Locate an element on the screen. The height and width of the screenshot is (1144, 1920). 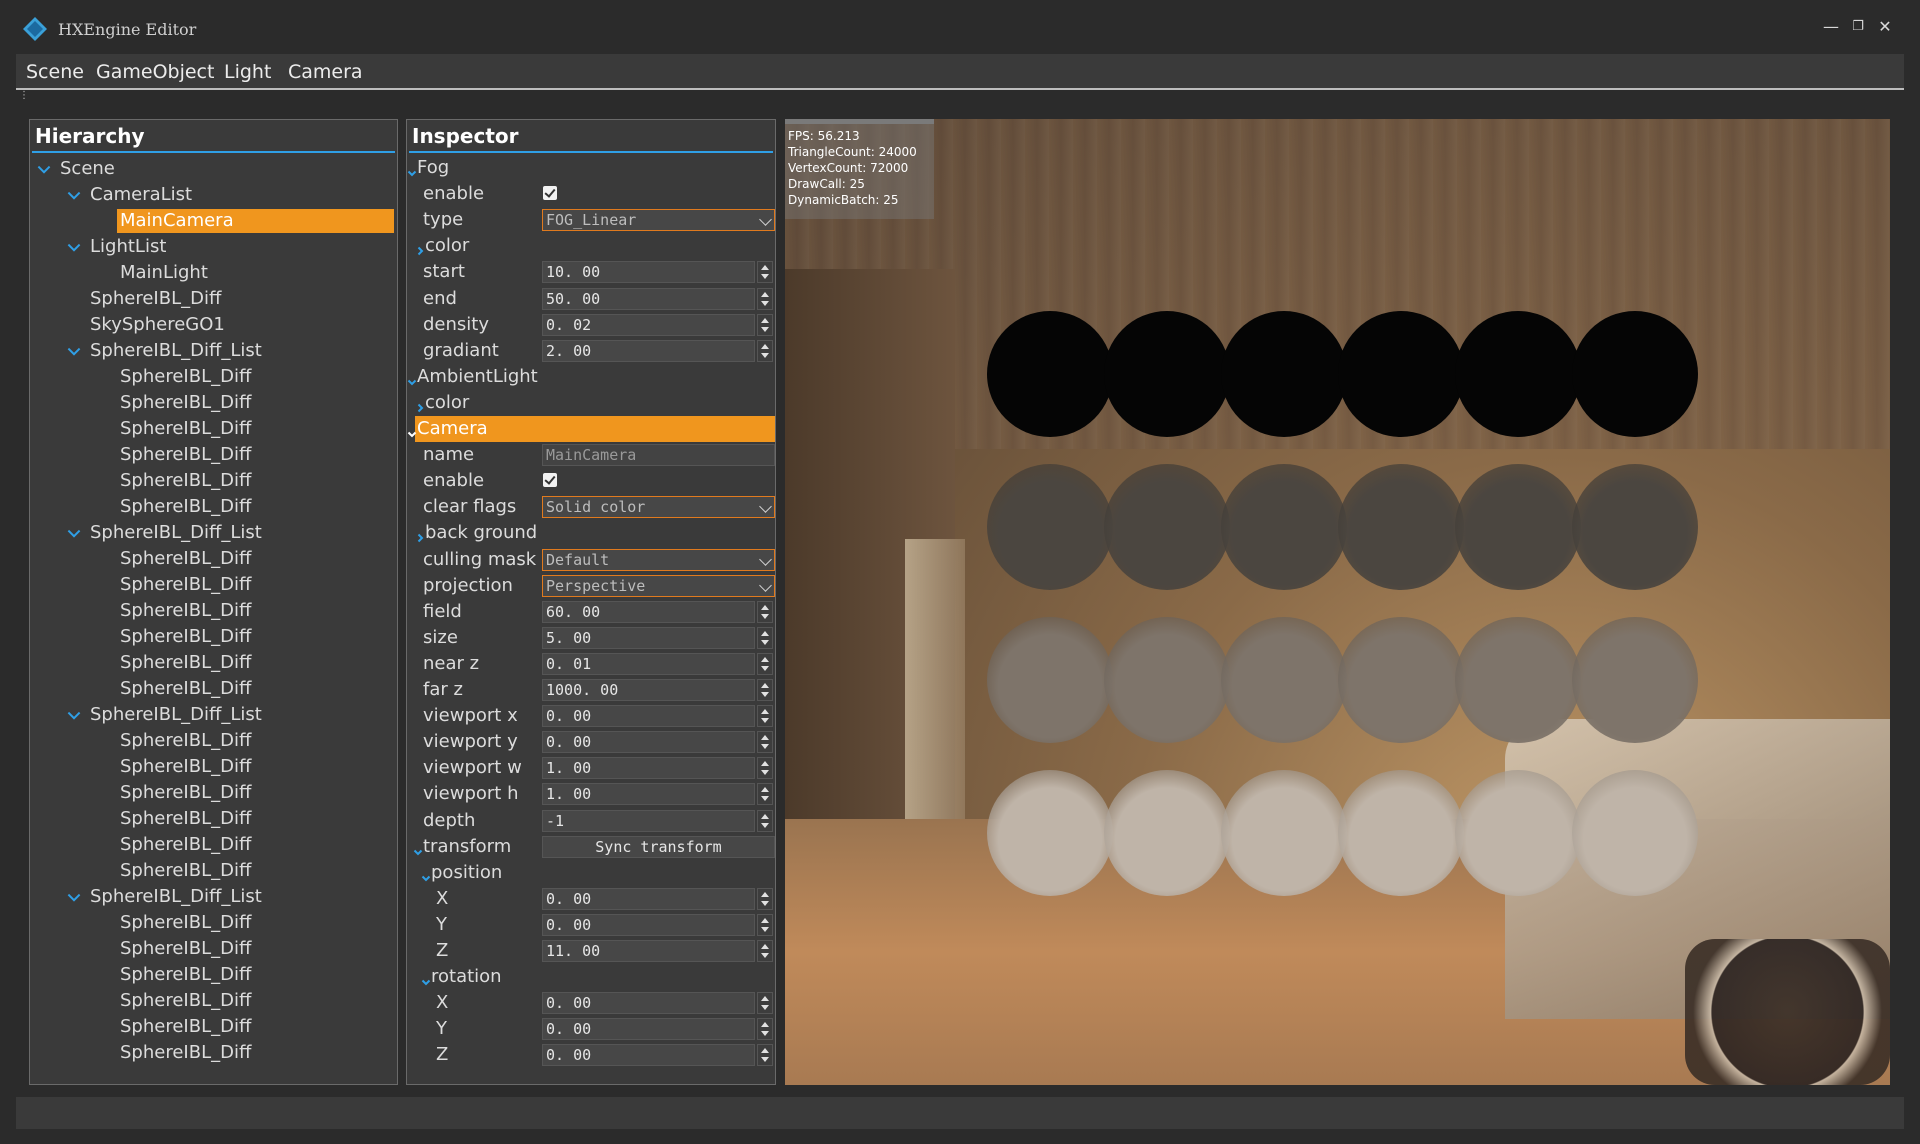
menu-light: Light is located at coordinates (247, 72).